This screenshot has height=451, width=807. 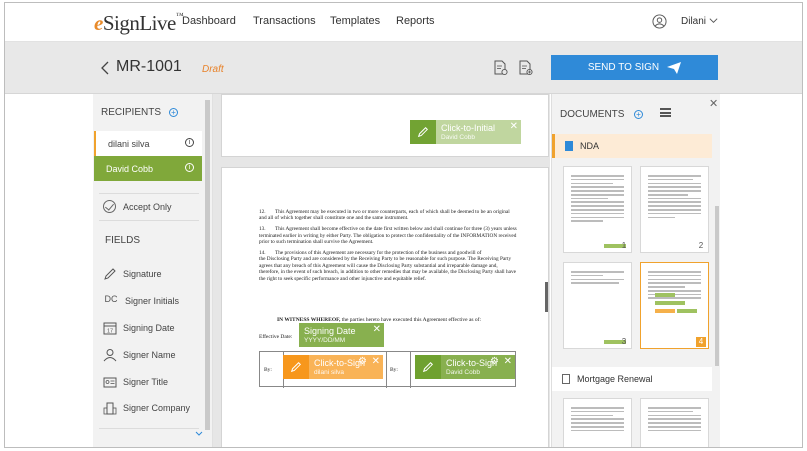 I want to click on field-signer-name: Signer Name, so click(x=139, y=355).